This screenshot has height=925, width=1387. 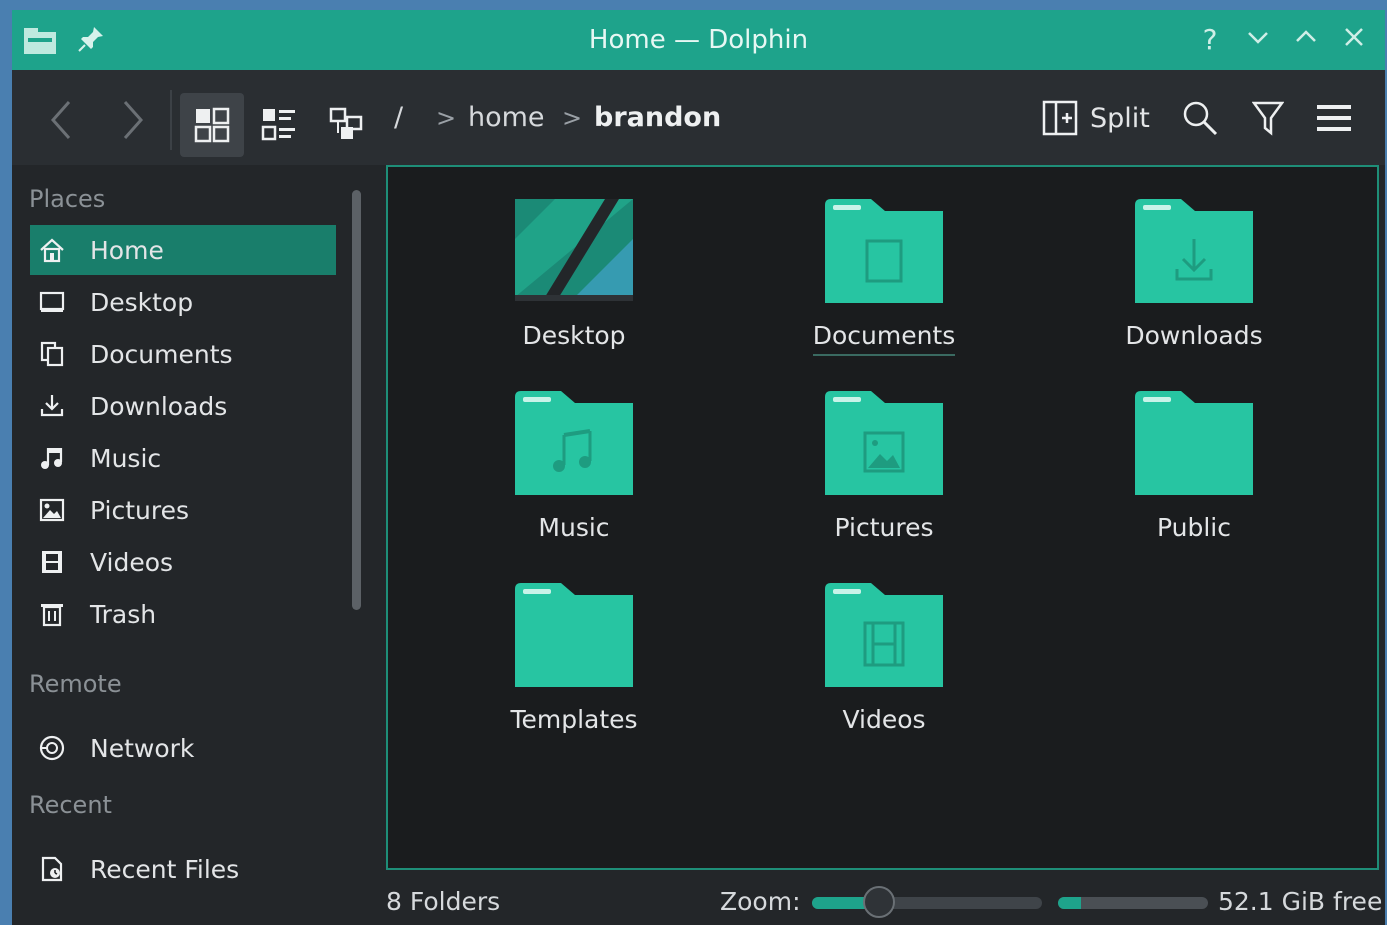 I want to click on breadcrumb-current: brandon, so click(x=657, y=118).